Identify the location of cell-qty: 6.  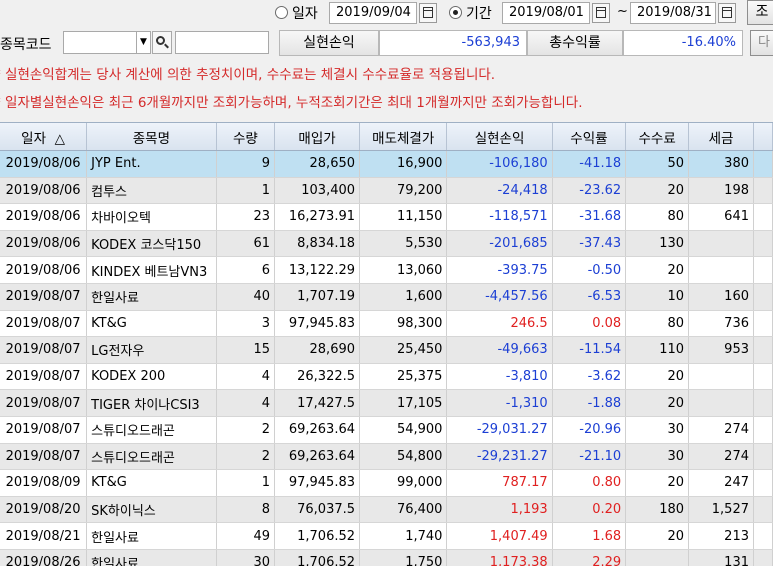
(246, 270).